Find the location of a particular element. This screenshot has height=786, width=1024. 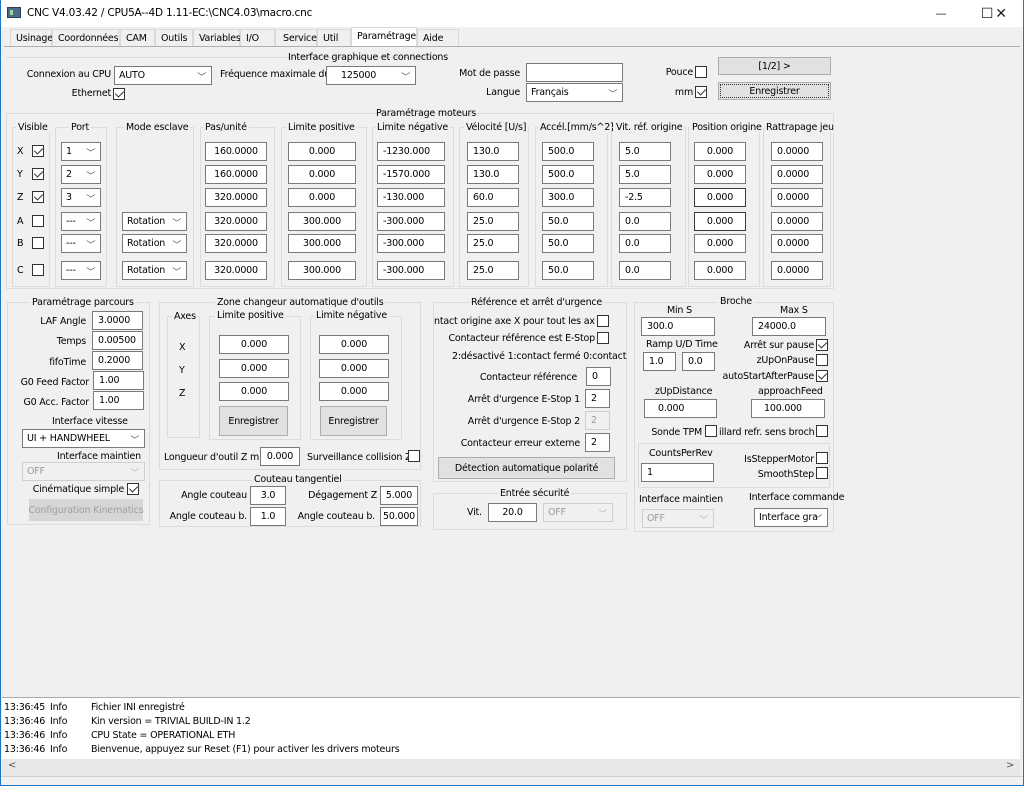

log-horizontal-scrollbar: < > is located at coordinates (511, 767).